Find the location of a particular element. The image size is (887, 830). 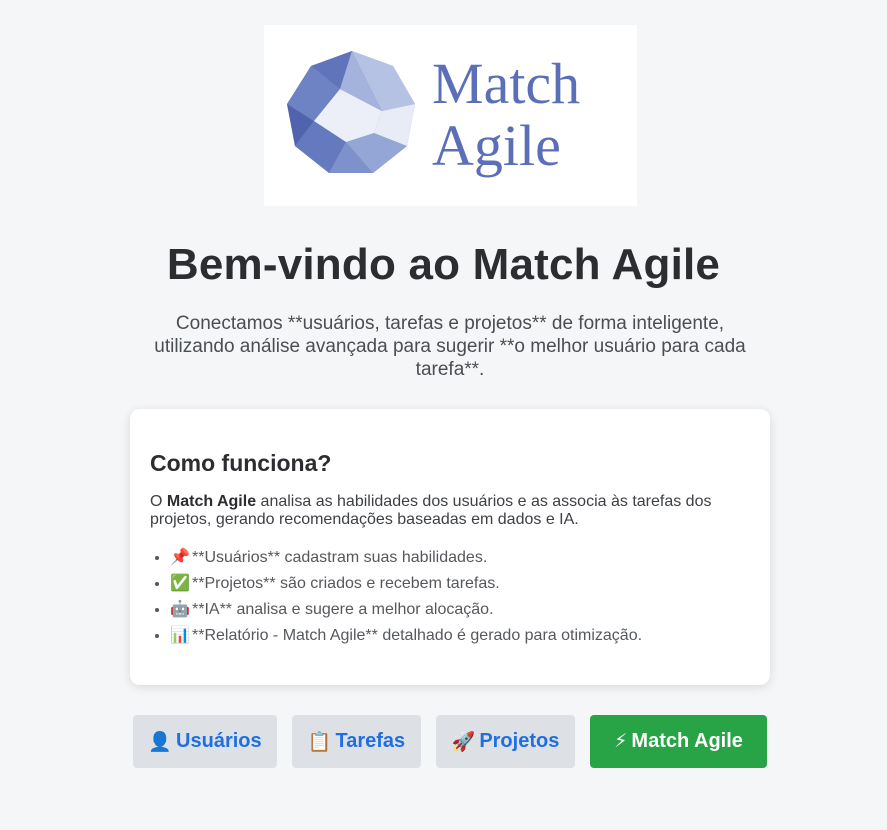

page-title: Bem-vindo ao Match Agile is located at coordinates (443, 264).